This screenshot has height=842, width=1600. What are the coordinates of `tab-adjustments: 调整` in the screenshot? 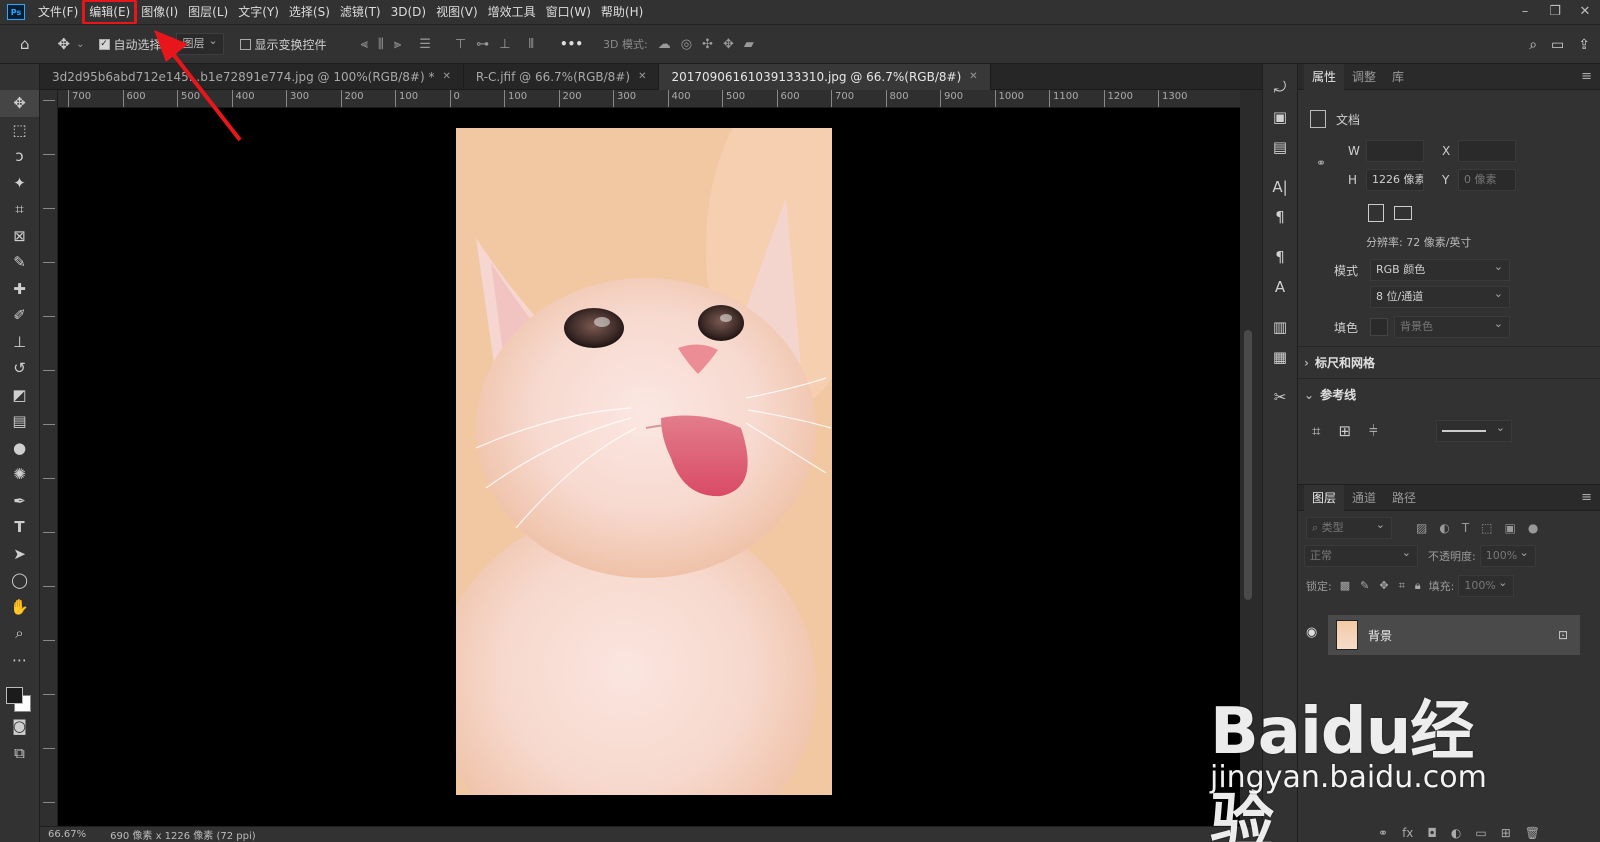 It's located at (1364, 77).